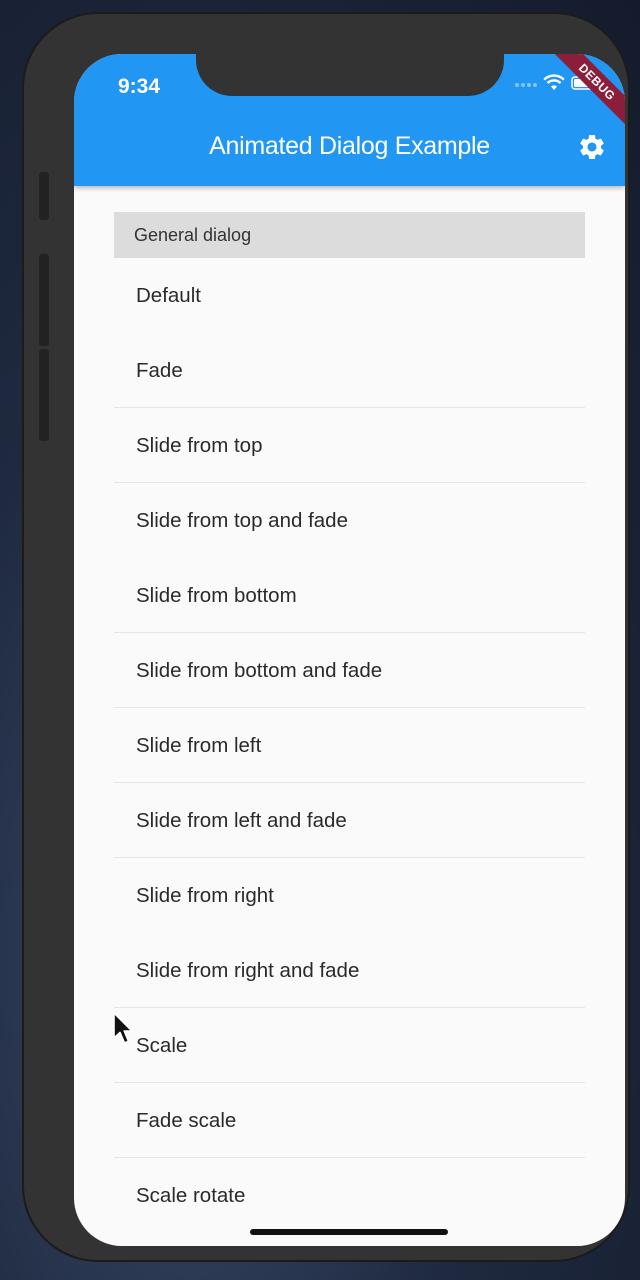  What do you see at coordinates (349, 670) in the screenshot?
I see `list-item-slide-from-bottom-and-fade: Slide from bottom and fade` at bounding box center [349, 670].